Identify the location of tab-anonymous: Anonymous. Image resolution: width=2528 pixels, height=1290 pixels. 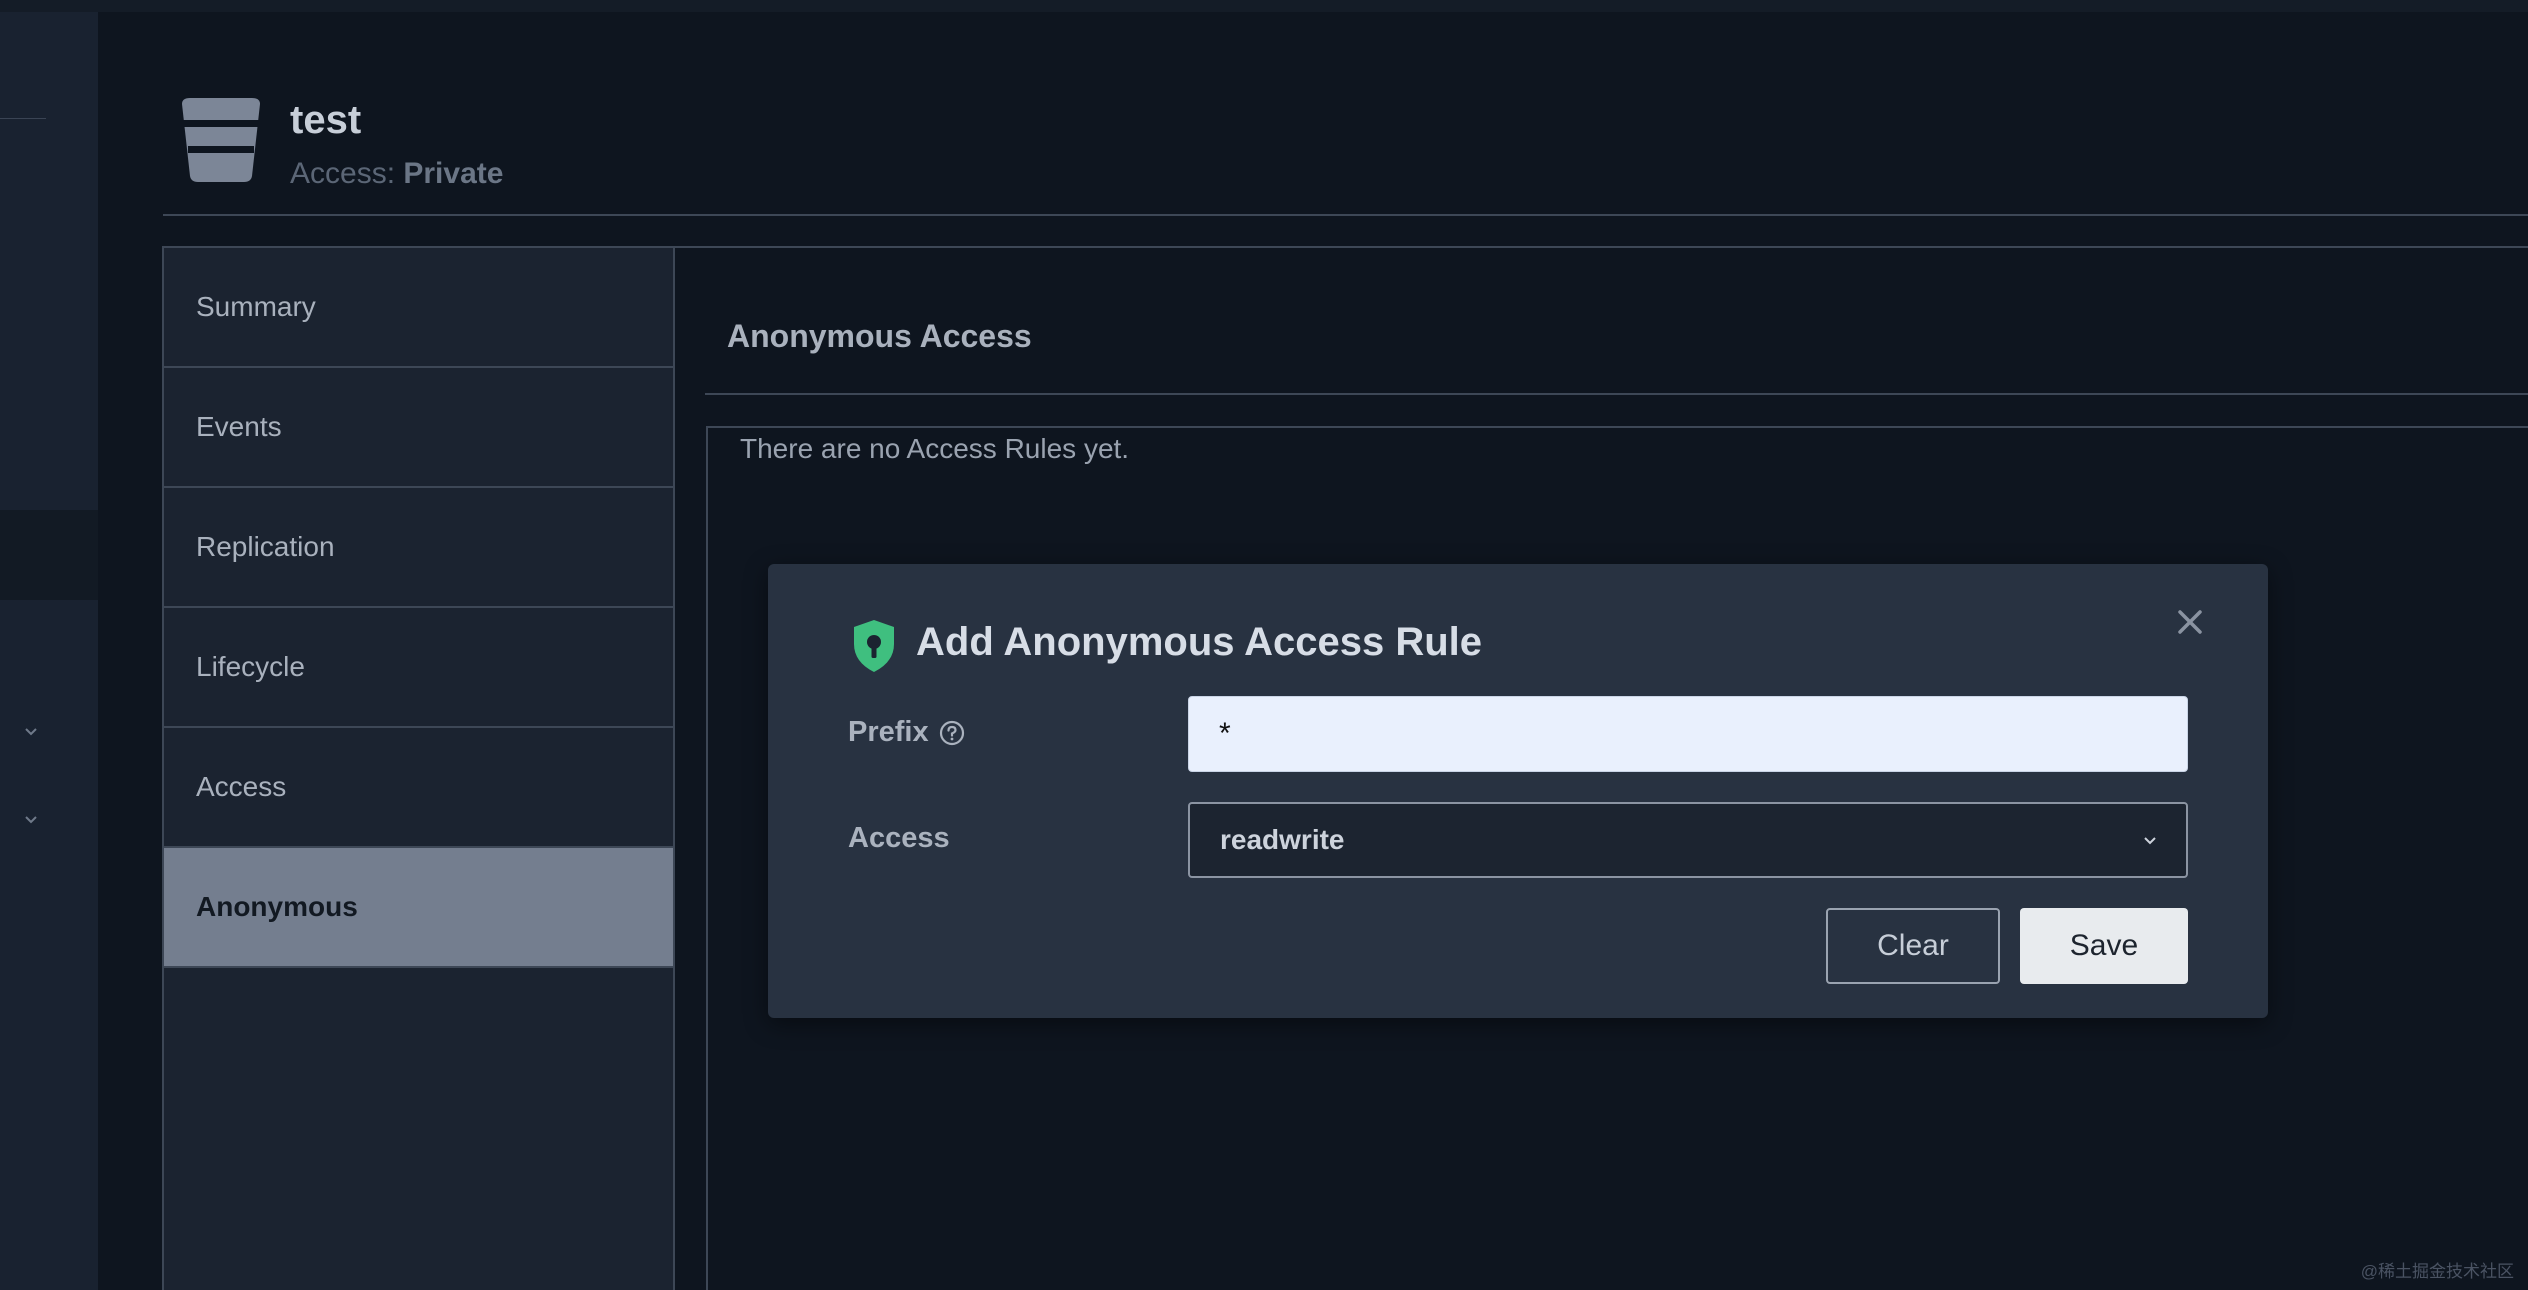
(418, 908).